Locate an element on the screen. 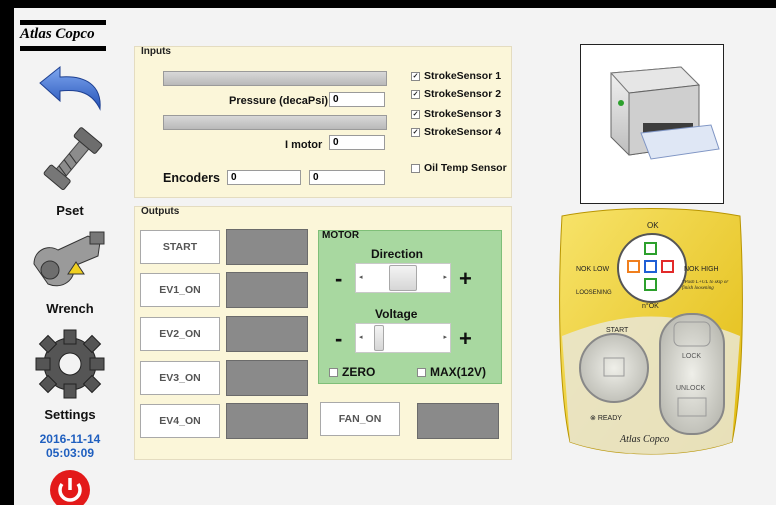 Image resolution: width=776 pixels, height=505 pixels. motor-title: MOTOR is located at coordinates (341, 235).